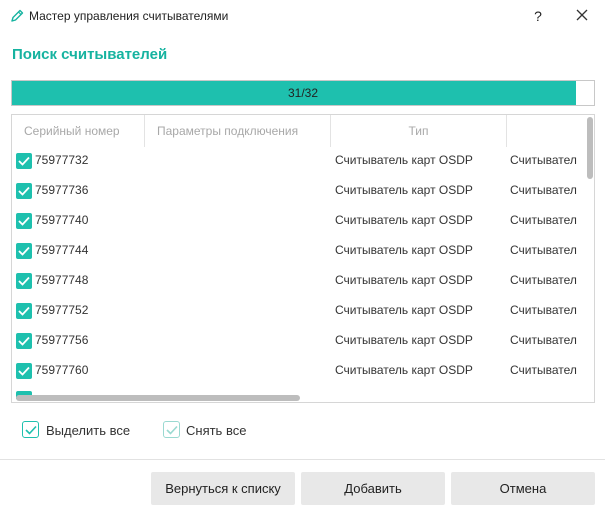 This screenshot has width=605, height=514. Describe the element at coordinates (62, 340) in the screenshot. I see `serial-number-cell: 75977756` at that location.